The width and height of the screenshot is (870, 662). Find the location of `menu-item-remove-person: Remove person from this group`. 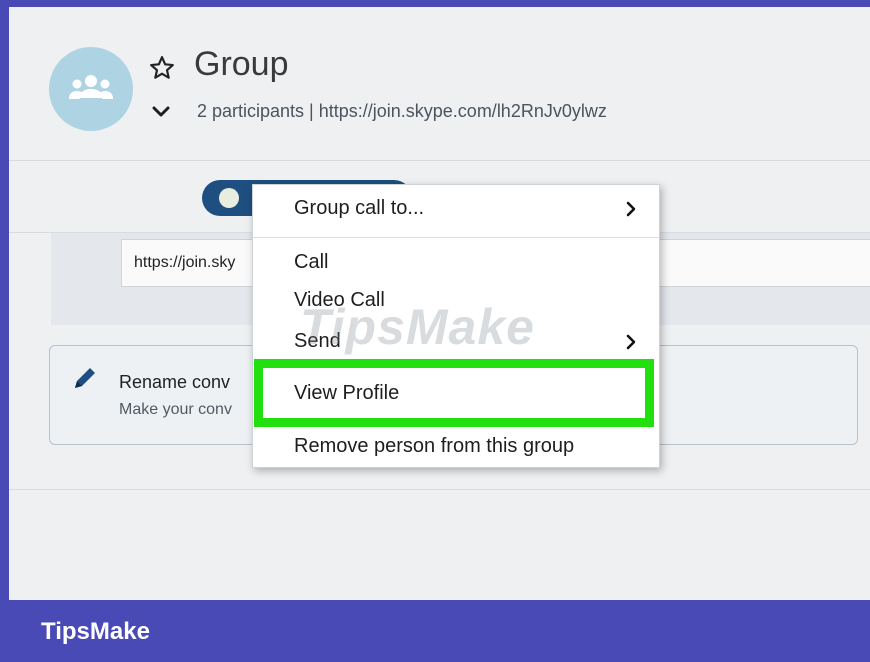

menu-item-remove-person: Remove person from this group is located at coordinates (456, 446).